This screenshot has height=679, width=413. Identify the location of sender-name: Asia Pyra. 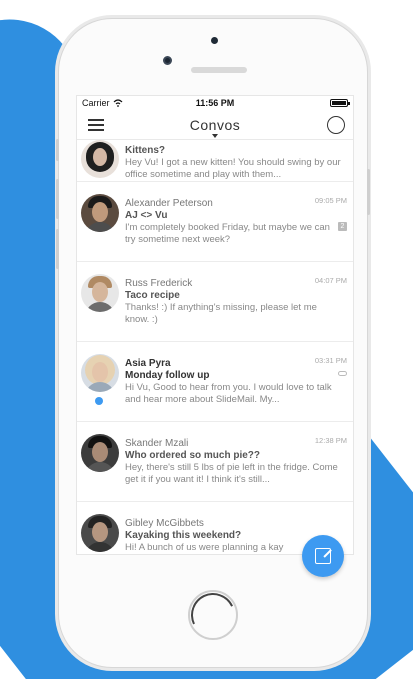
(148, 363).